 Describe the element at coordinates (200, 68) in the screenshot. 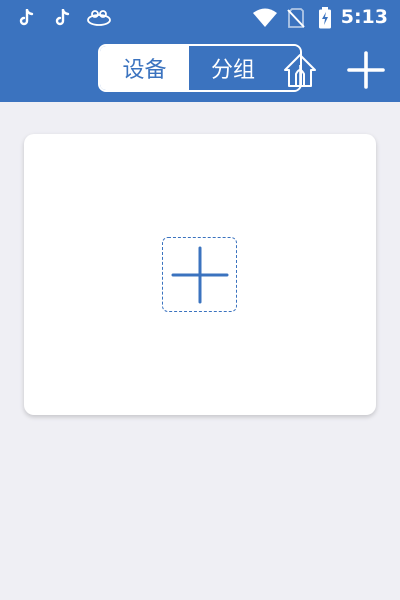

I see `view-toggle: 设备 分组` at that location.